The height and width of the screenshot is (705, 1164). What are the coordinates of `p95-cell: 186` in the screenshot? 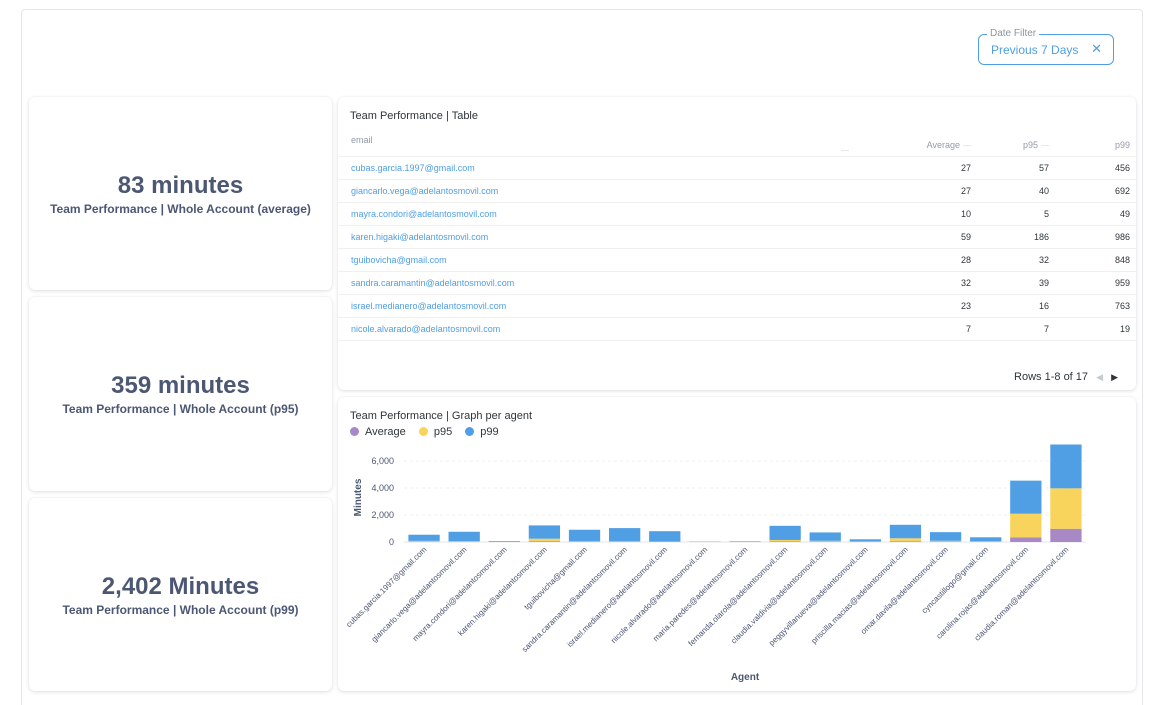 It's located at (1016, 237).